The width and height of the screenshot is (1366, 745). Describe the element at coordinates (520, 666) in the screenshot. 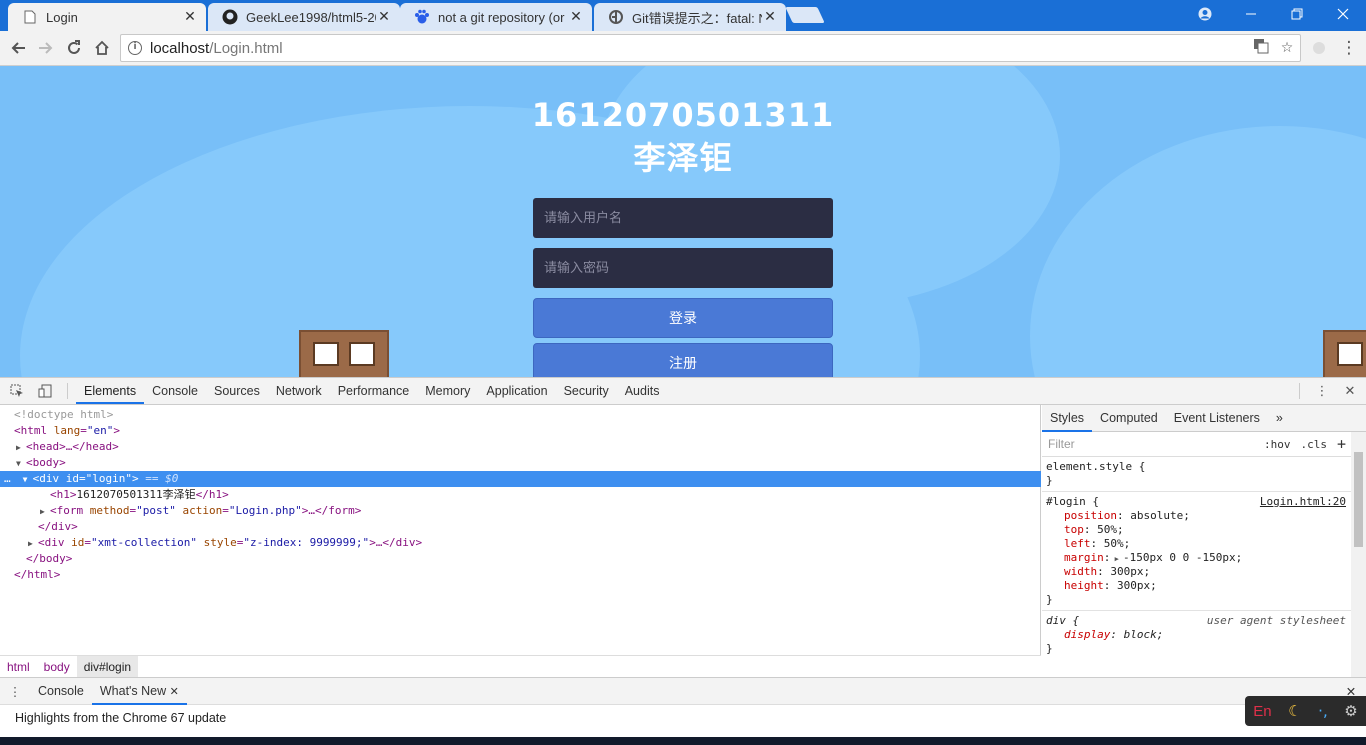

I see `breadcrumb: html body div#login` at that location.